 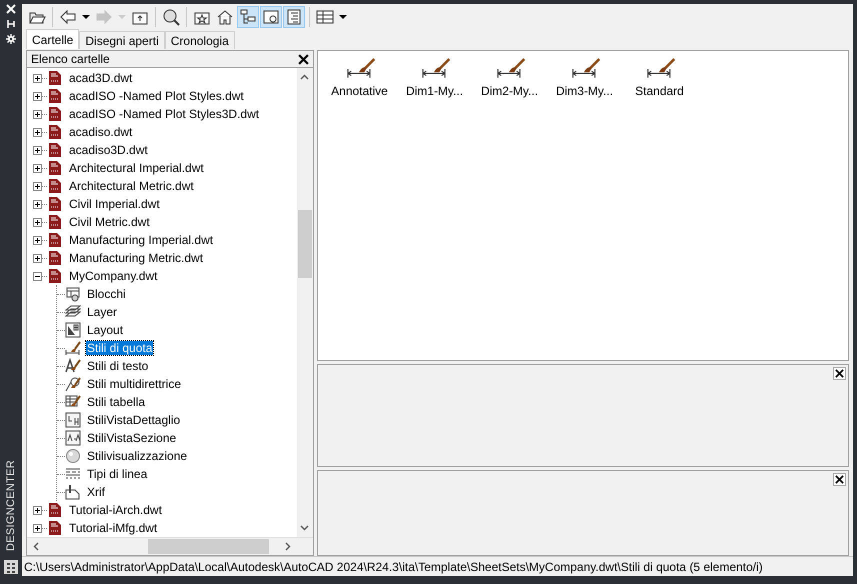 I want to click on tree-item: Stili tabella, so click(x=116, y=402).